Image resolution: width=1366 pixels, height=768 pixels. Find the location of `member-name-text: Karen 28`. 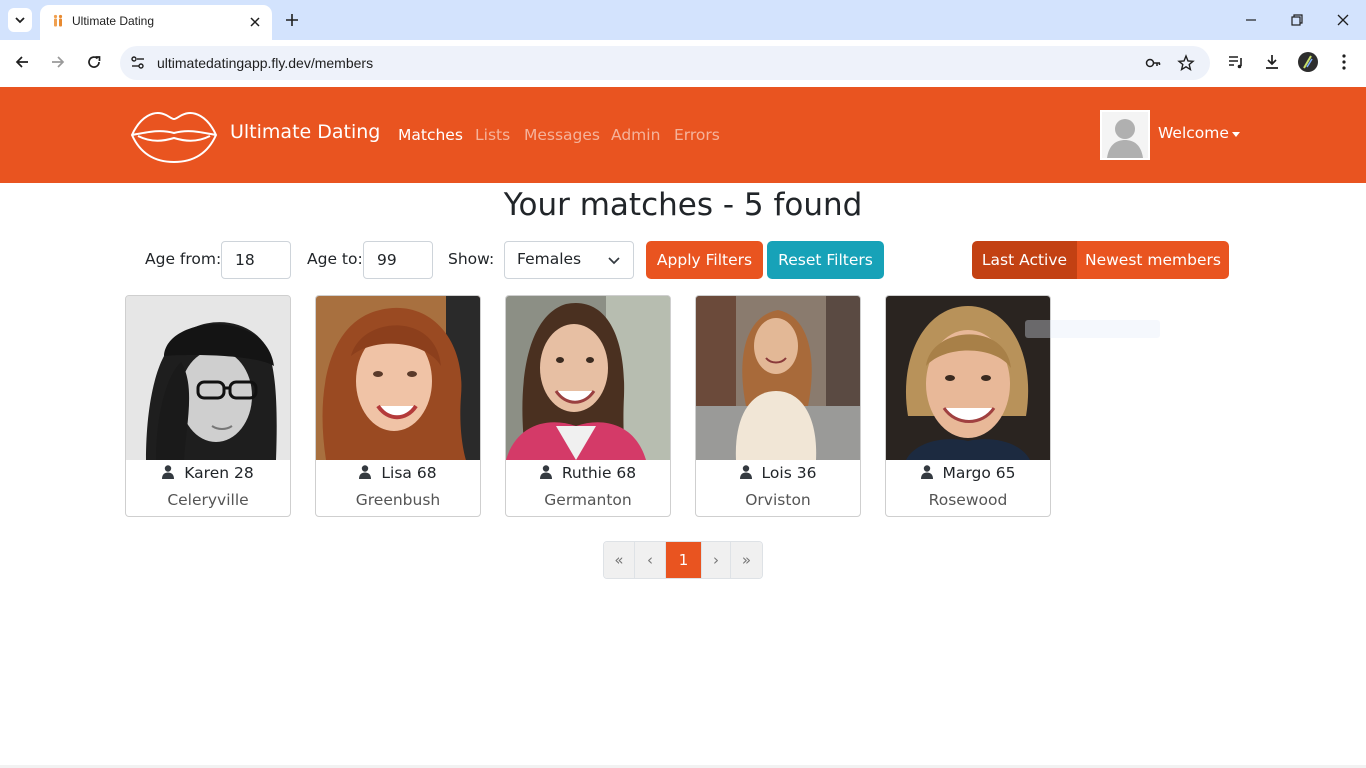

member-name-text: Karen 28 is located at coordinates (219, 473).